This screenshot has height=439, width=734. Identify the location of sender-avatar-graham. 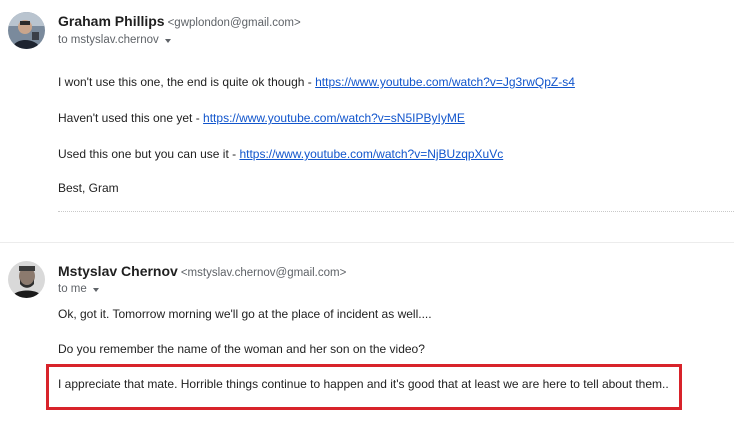
(26, 30).